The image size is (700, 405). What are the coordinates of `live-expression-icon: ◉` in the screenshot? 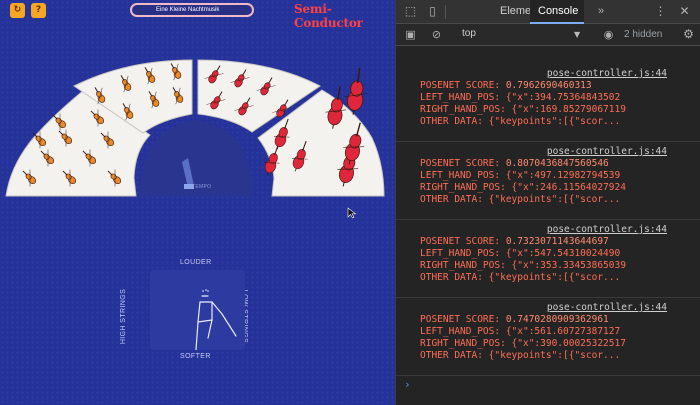 It's located at (608, 34).